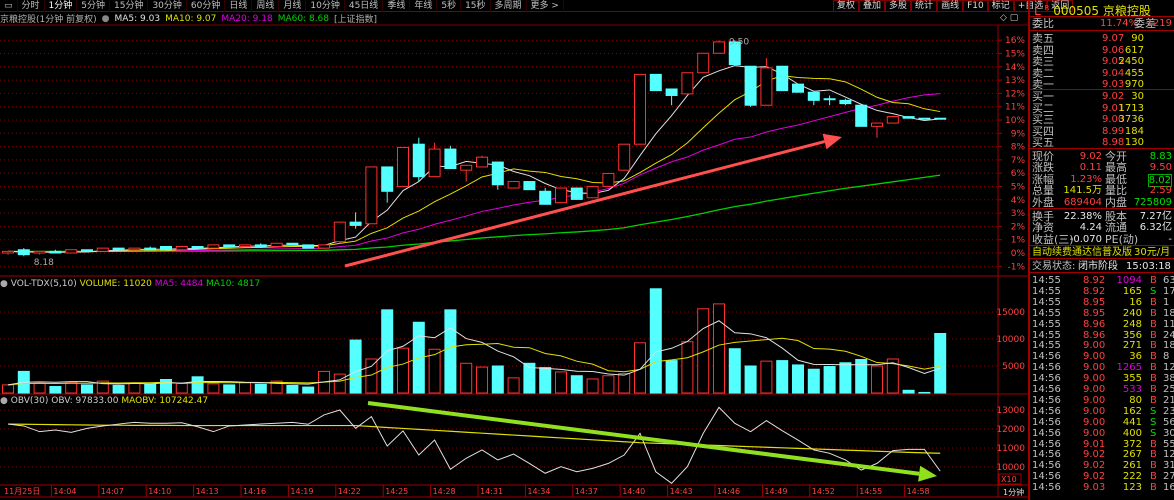  I want to click on time-axis-label: 14:34, so click(538, 491).